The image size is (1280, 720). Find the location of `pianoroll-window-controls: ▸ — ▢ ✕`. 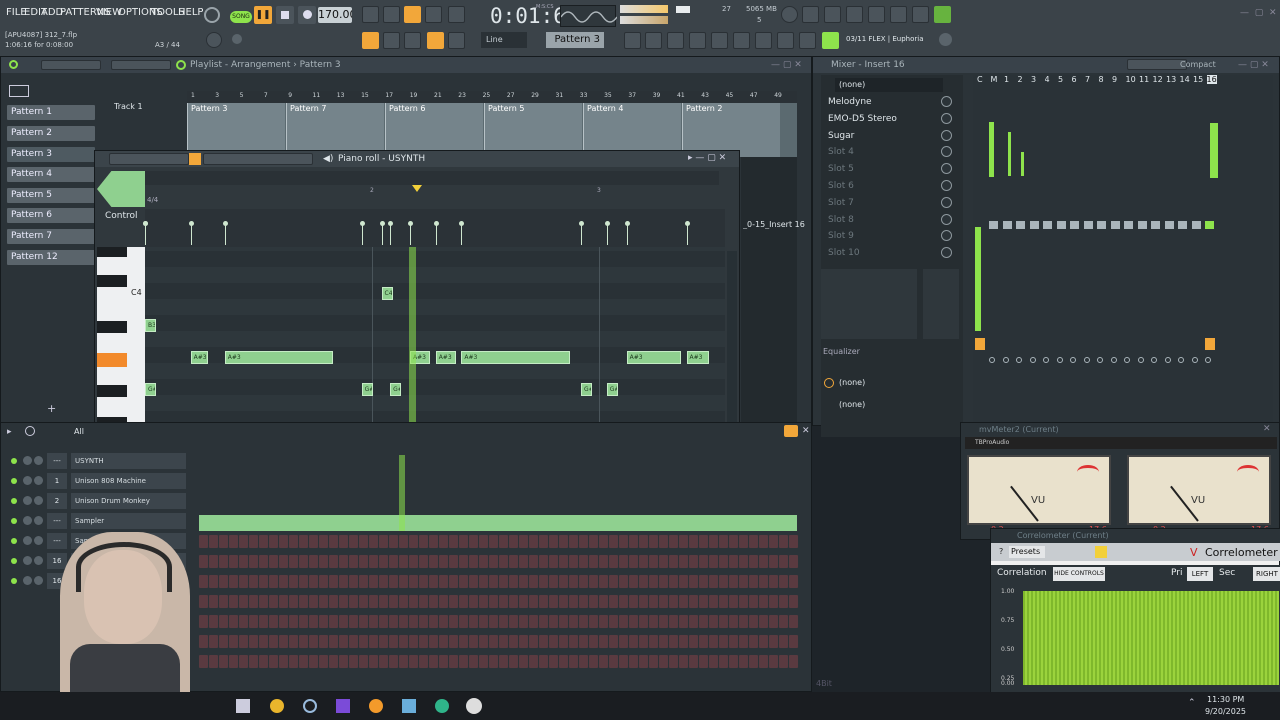

pianoroll-window-controls: ▸ — ▢ ✕ is located at coordinates (707, 158).